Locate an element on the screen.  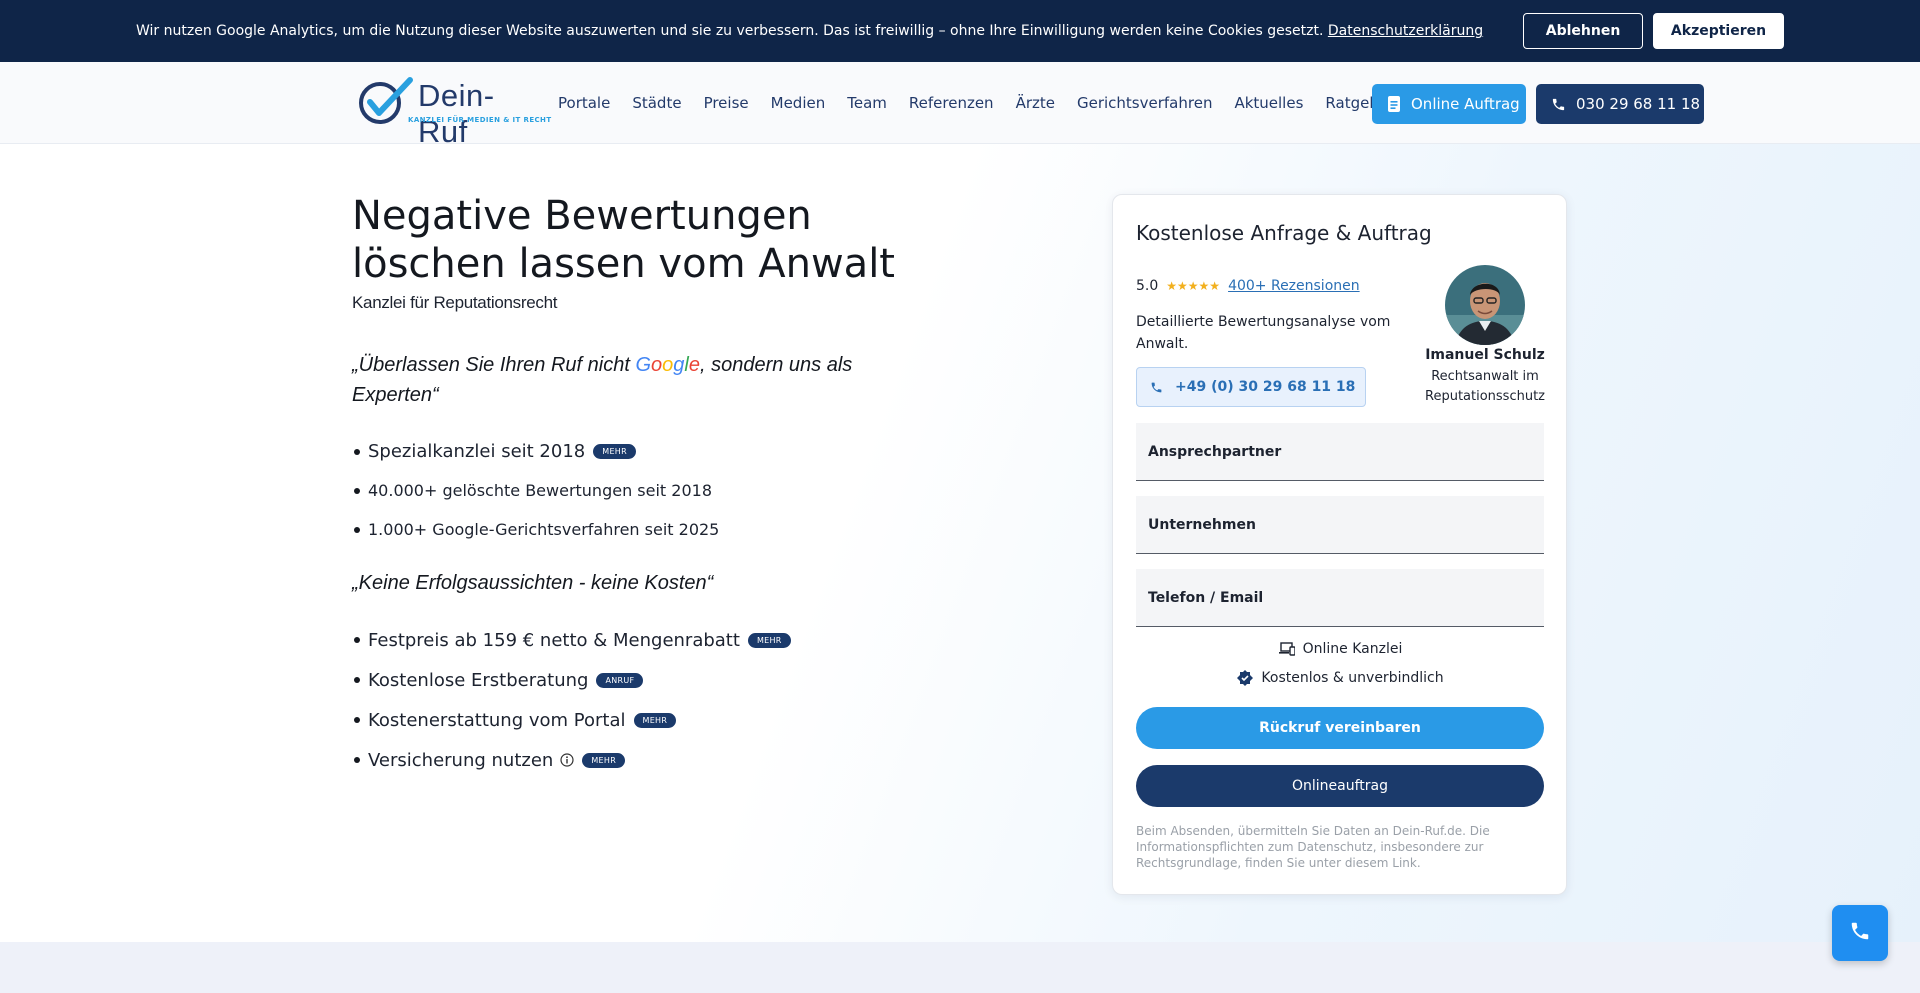
feature-free: Kostenlos & unverbindlich is located at coordinates (1340, 678).